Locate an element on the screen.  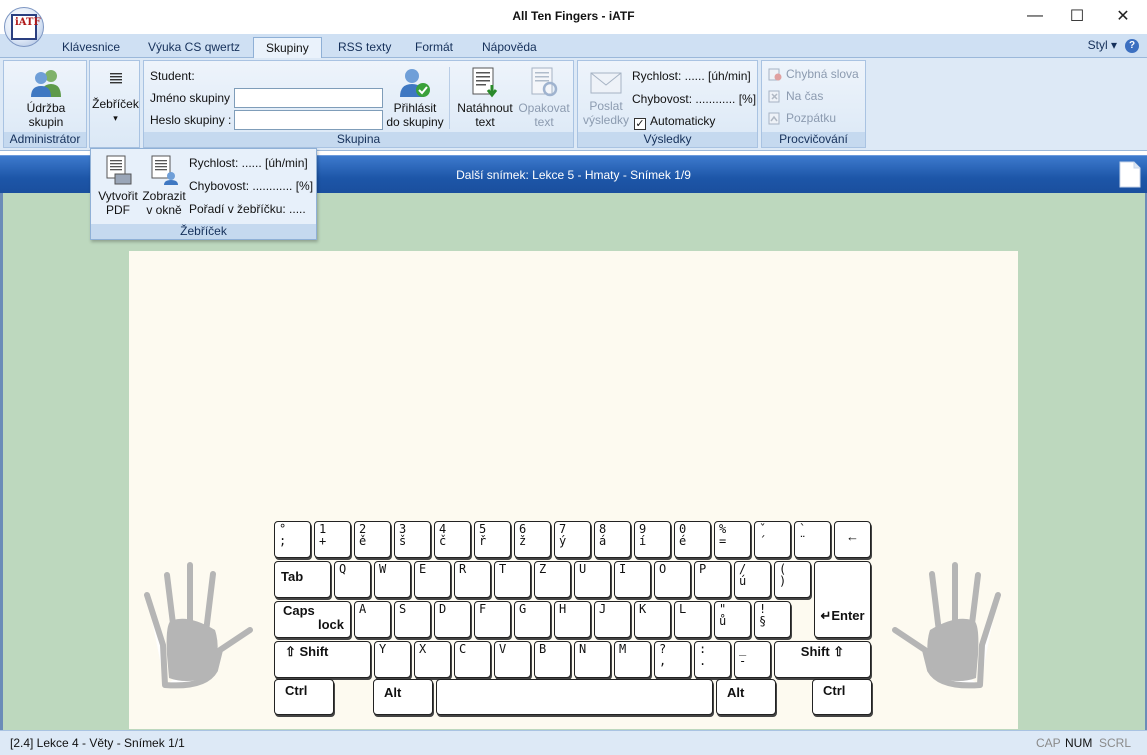
key-legend: ⇧ Shift is located at coordinates (307, 651).